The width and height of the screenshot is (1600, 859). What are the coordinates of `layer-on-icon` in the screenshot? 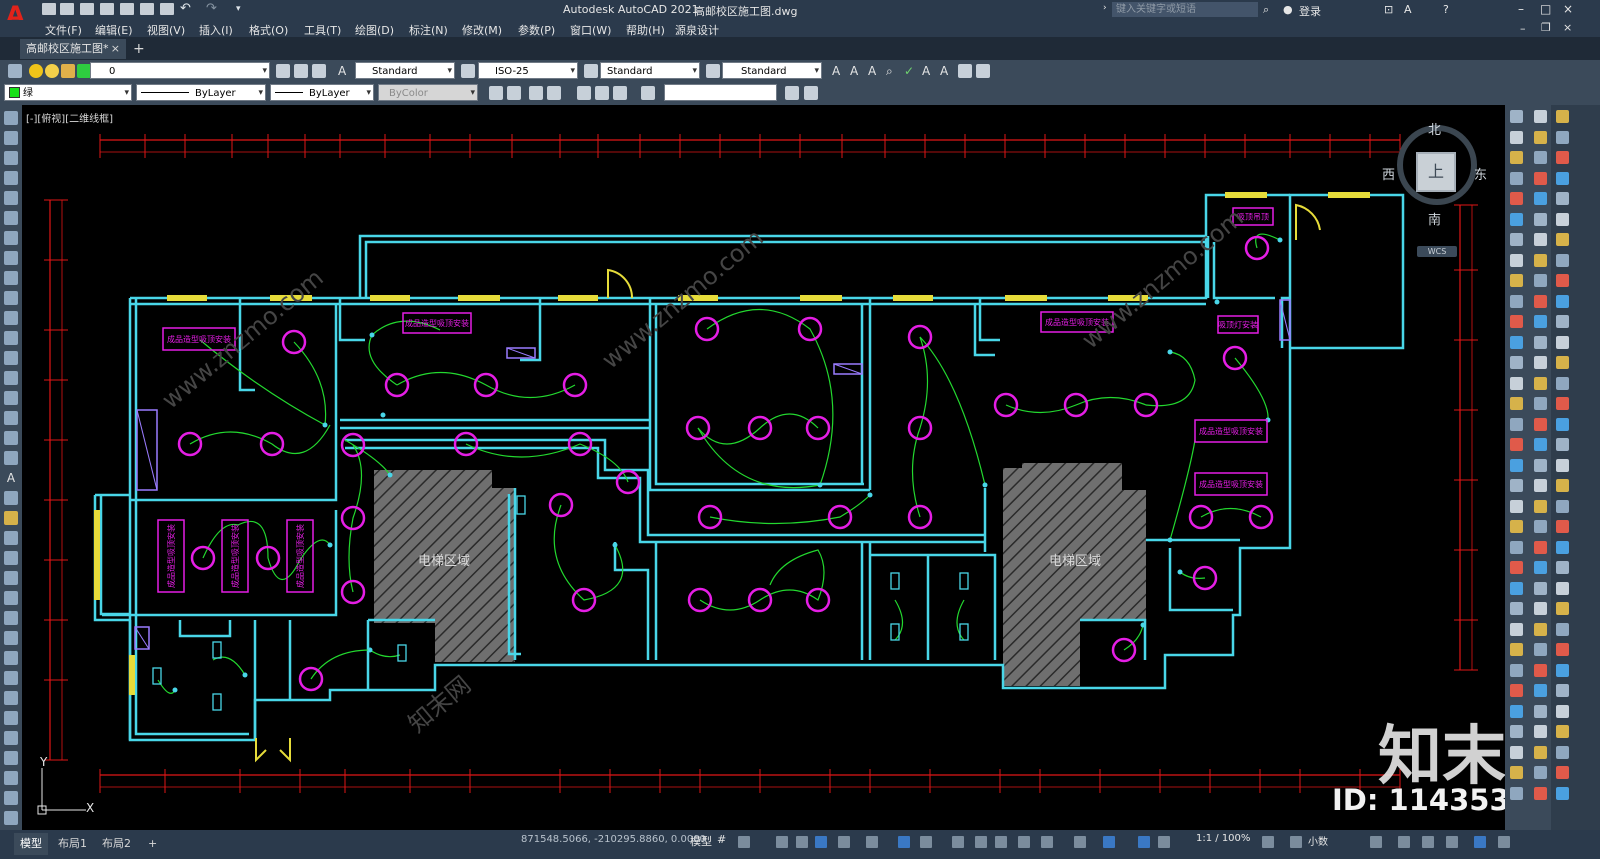 It's located at (36, 71).